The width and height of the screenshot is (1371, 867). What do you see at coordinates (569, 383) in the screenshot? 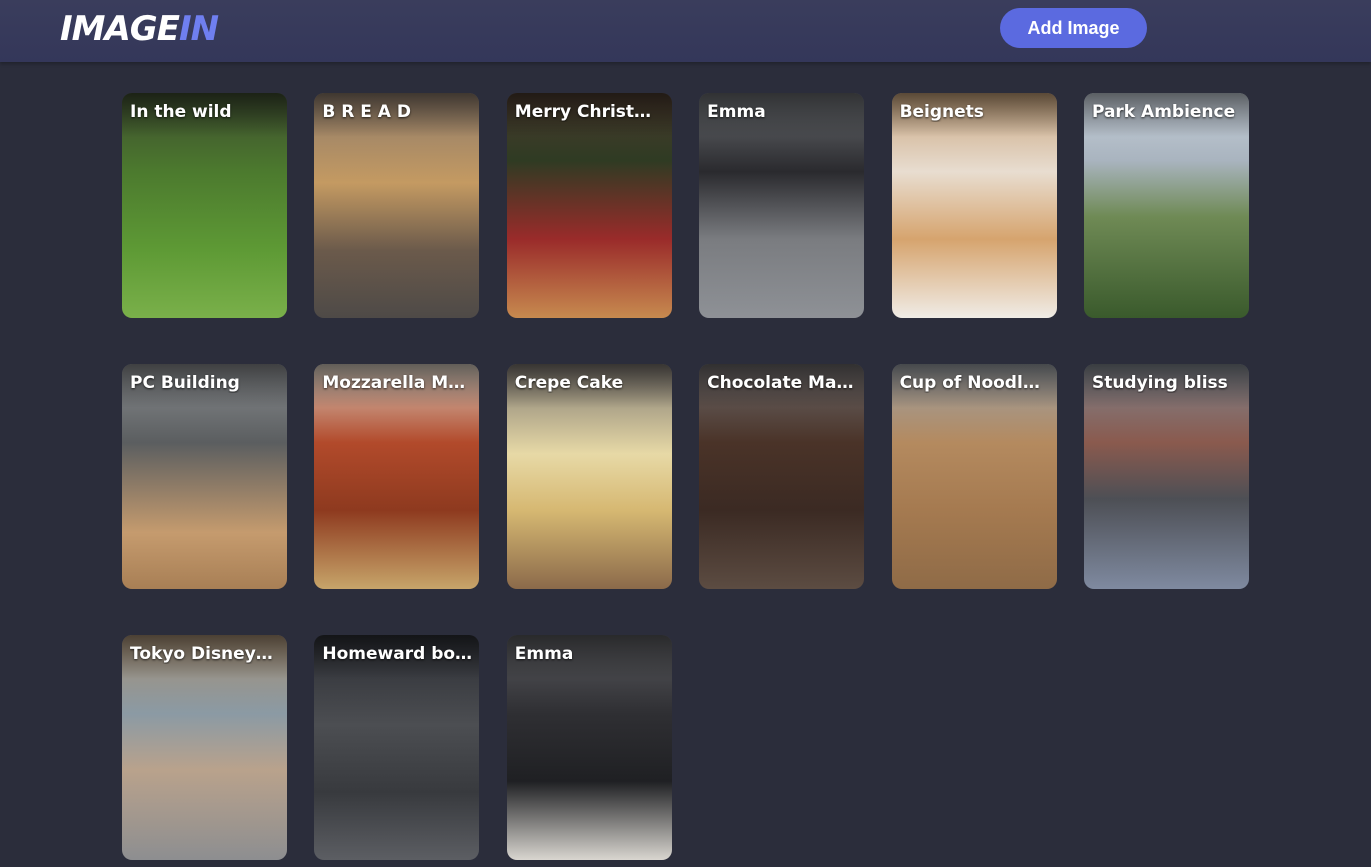
I see `card-title: Crepe Cake` at bounding box center [569, 383].